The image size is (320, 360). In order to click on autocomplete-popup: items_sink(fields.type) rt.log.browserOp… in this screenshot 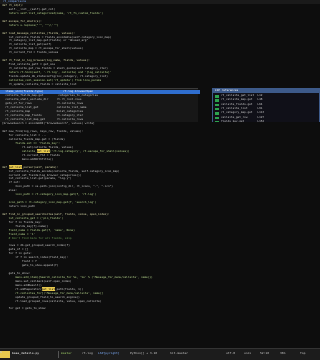, I will do `click(100, 105)`.